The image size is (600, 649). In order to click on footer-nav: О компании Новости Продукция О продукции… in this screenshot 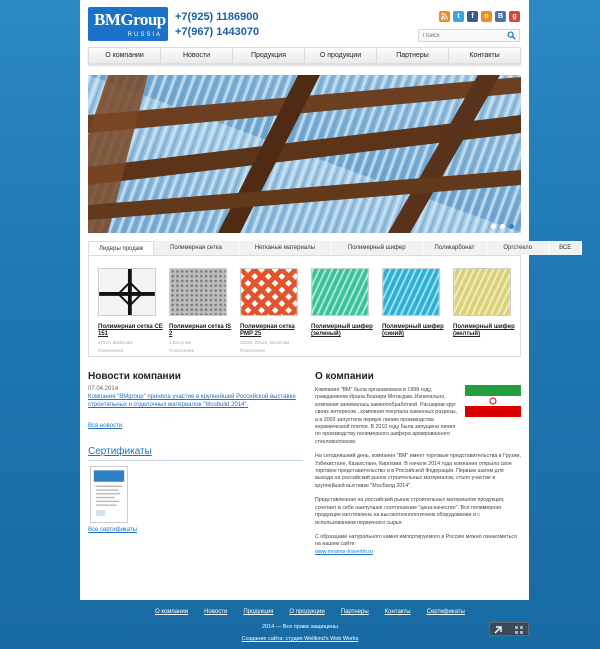, I will do `click(310, 612)`.